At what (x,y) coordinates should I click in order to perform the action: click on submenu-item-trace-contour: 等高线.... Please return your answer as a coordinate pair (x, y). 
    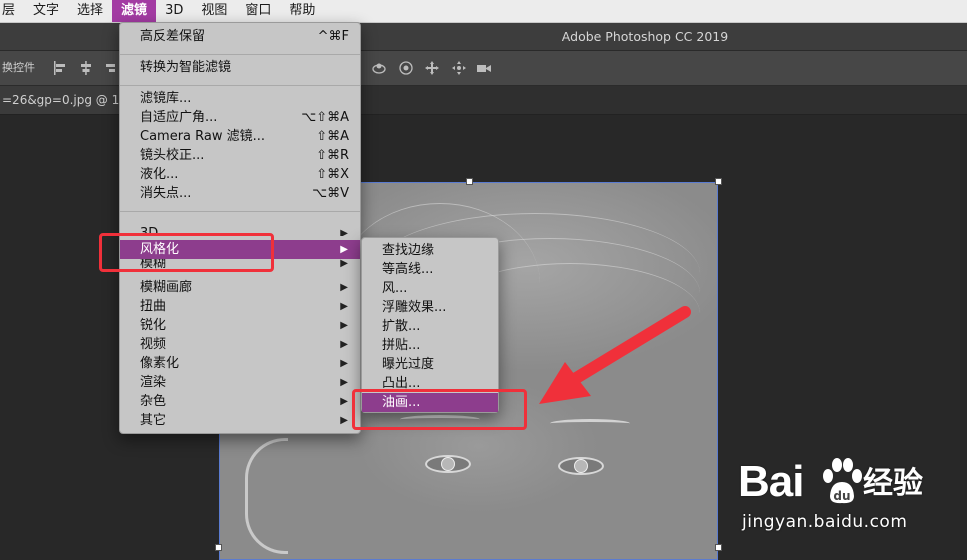
    Looking at the image, I should click on (430, 269).